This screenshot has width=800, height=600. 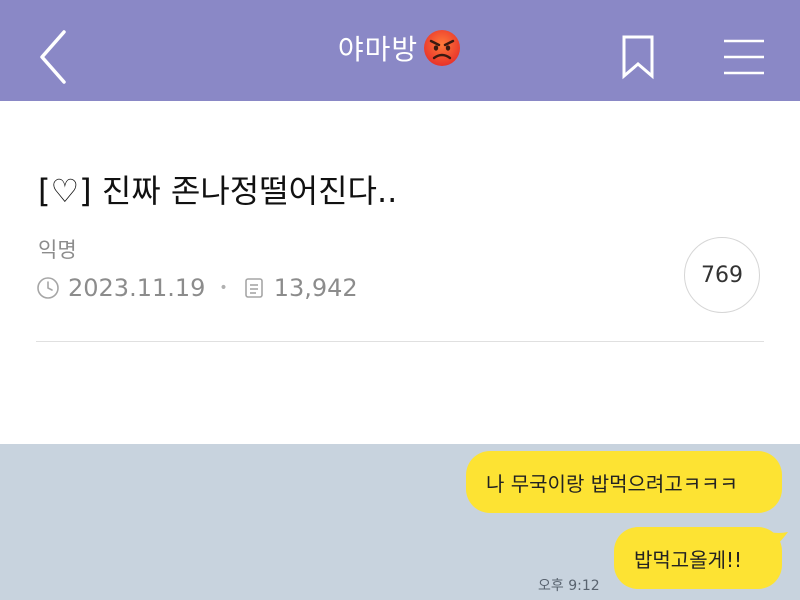 What do you see at coordinates (624, 482) in the screenshot?
I see `chat-message-bubble: 나 무국이랑 밥먹으려고ㅋㅋㅋ` at bounding box center [624, 482].